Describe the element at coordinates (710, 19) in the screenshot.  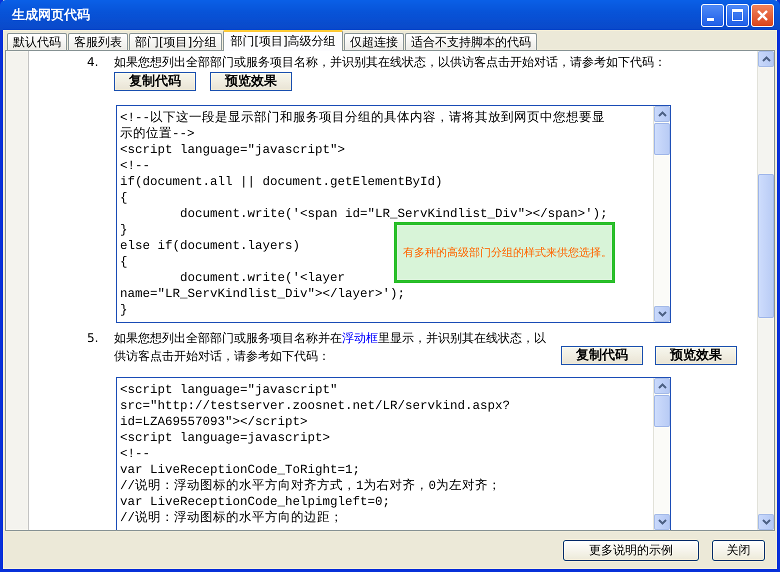
I see `minimize-icon` at that location.